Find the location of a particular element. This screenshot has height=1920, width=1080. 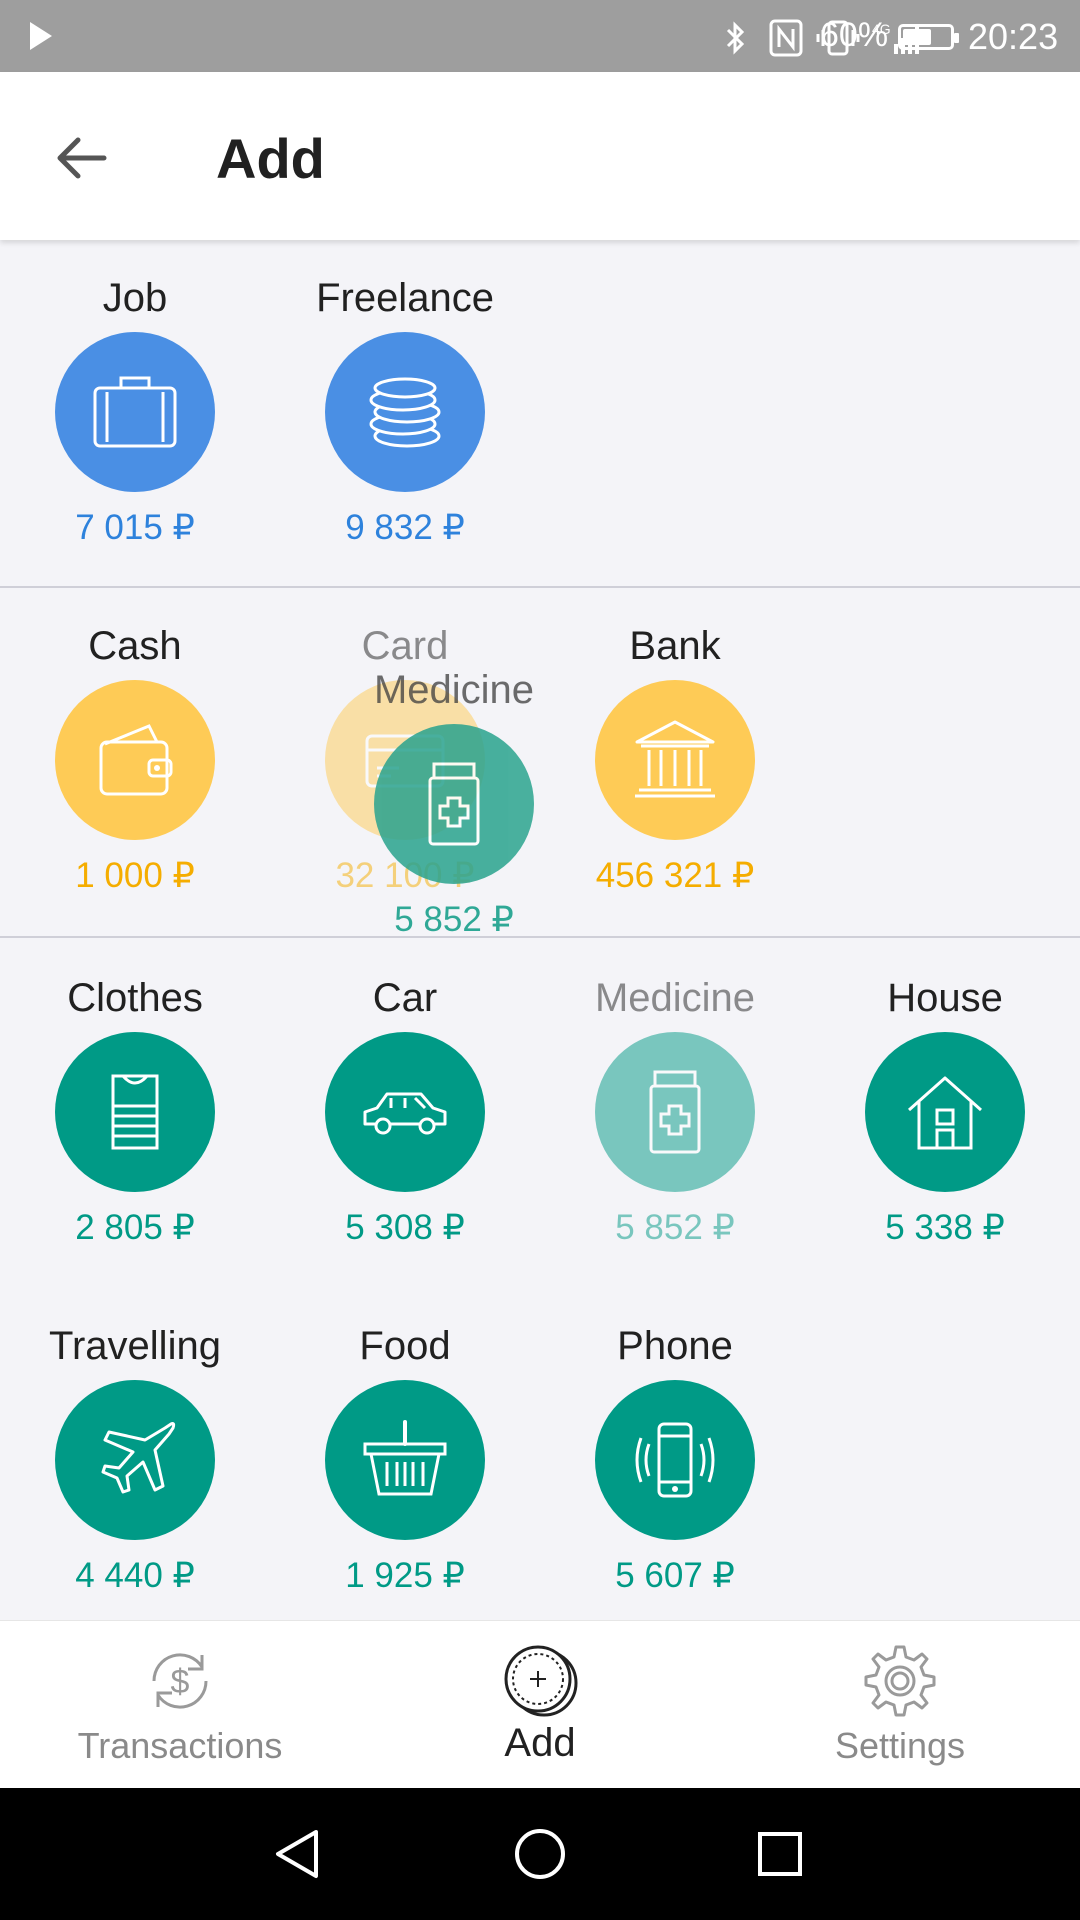

nav-label: Settings is located at coordinates (900, 1745).